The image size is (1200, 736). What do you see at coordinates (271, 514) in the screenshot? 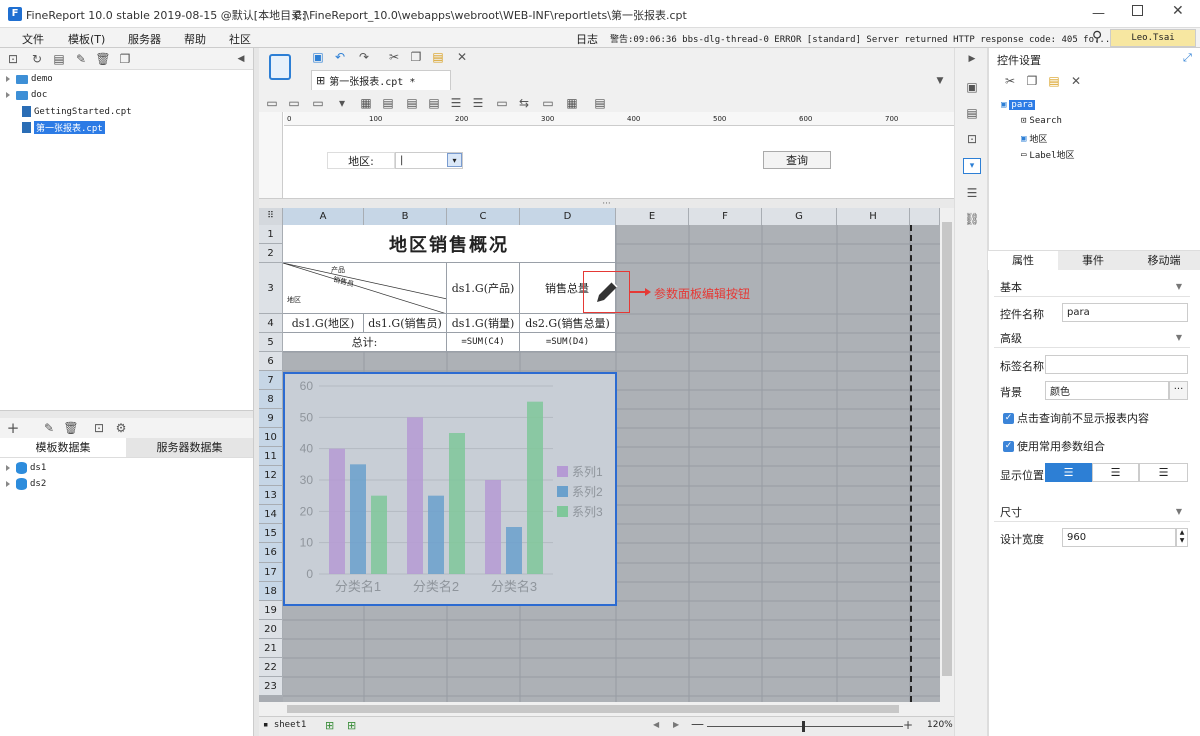
I see `row-header: 14` at bounding box center [271, 514].